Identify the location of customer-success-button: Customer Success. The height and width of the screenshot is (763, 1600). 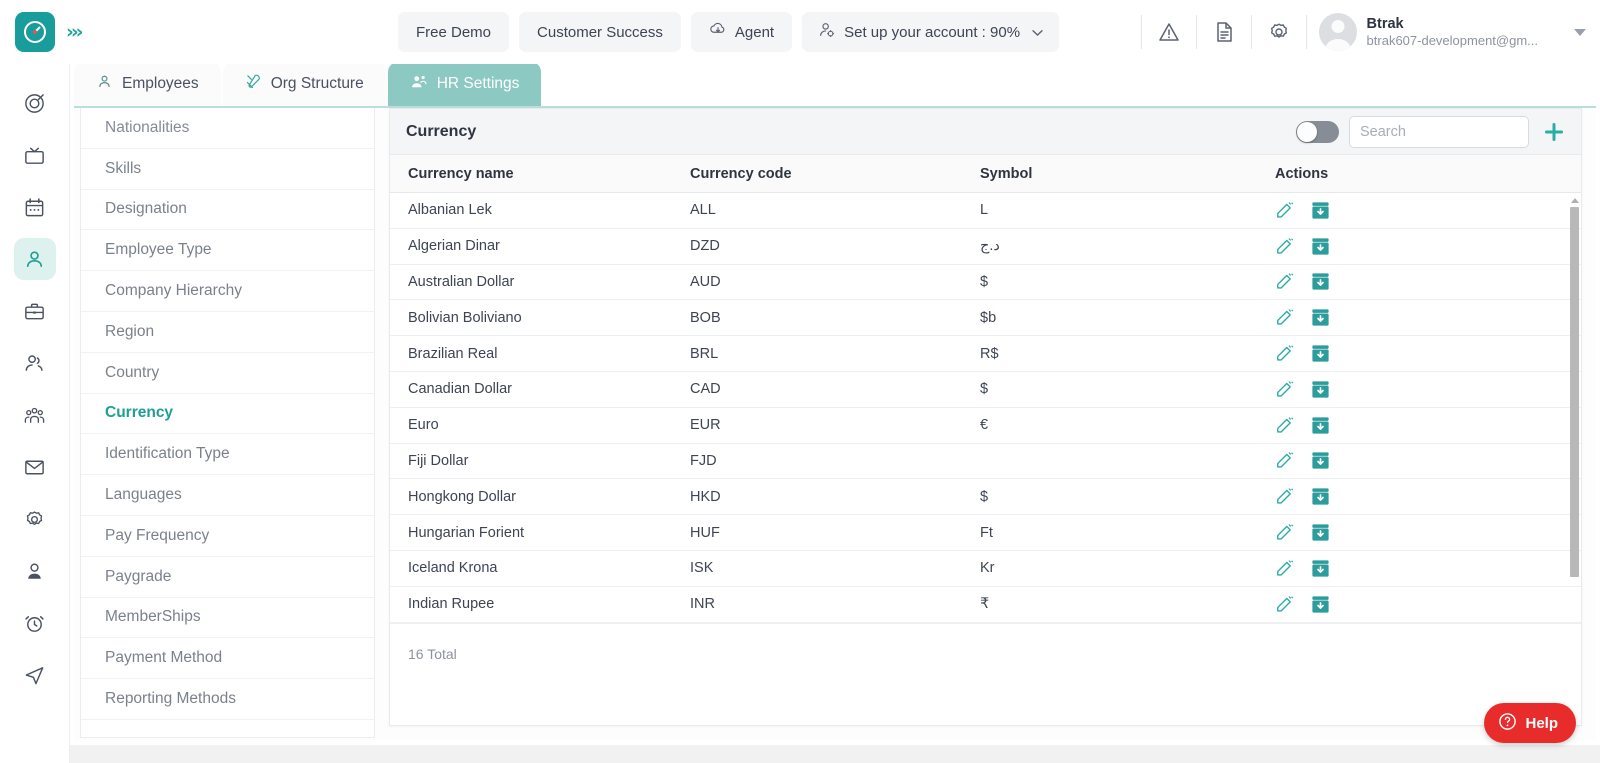
(600, 32).